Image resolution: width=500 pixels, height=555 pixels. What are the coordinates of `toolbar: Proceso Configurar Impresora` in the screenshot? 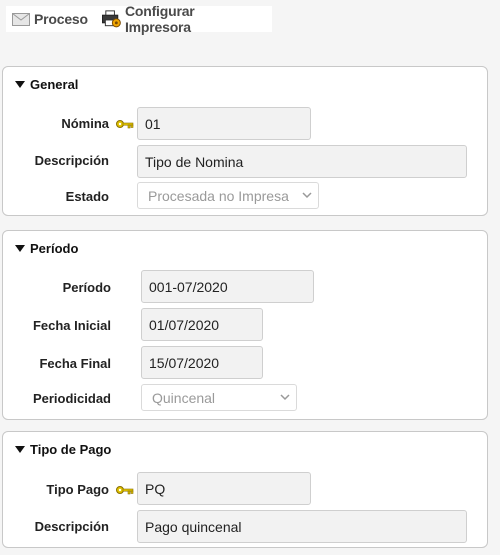 It's located at (139, 19).